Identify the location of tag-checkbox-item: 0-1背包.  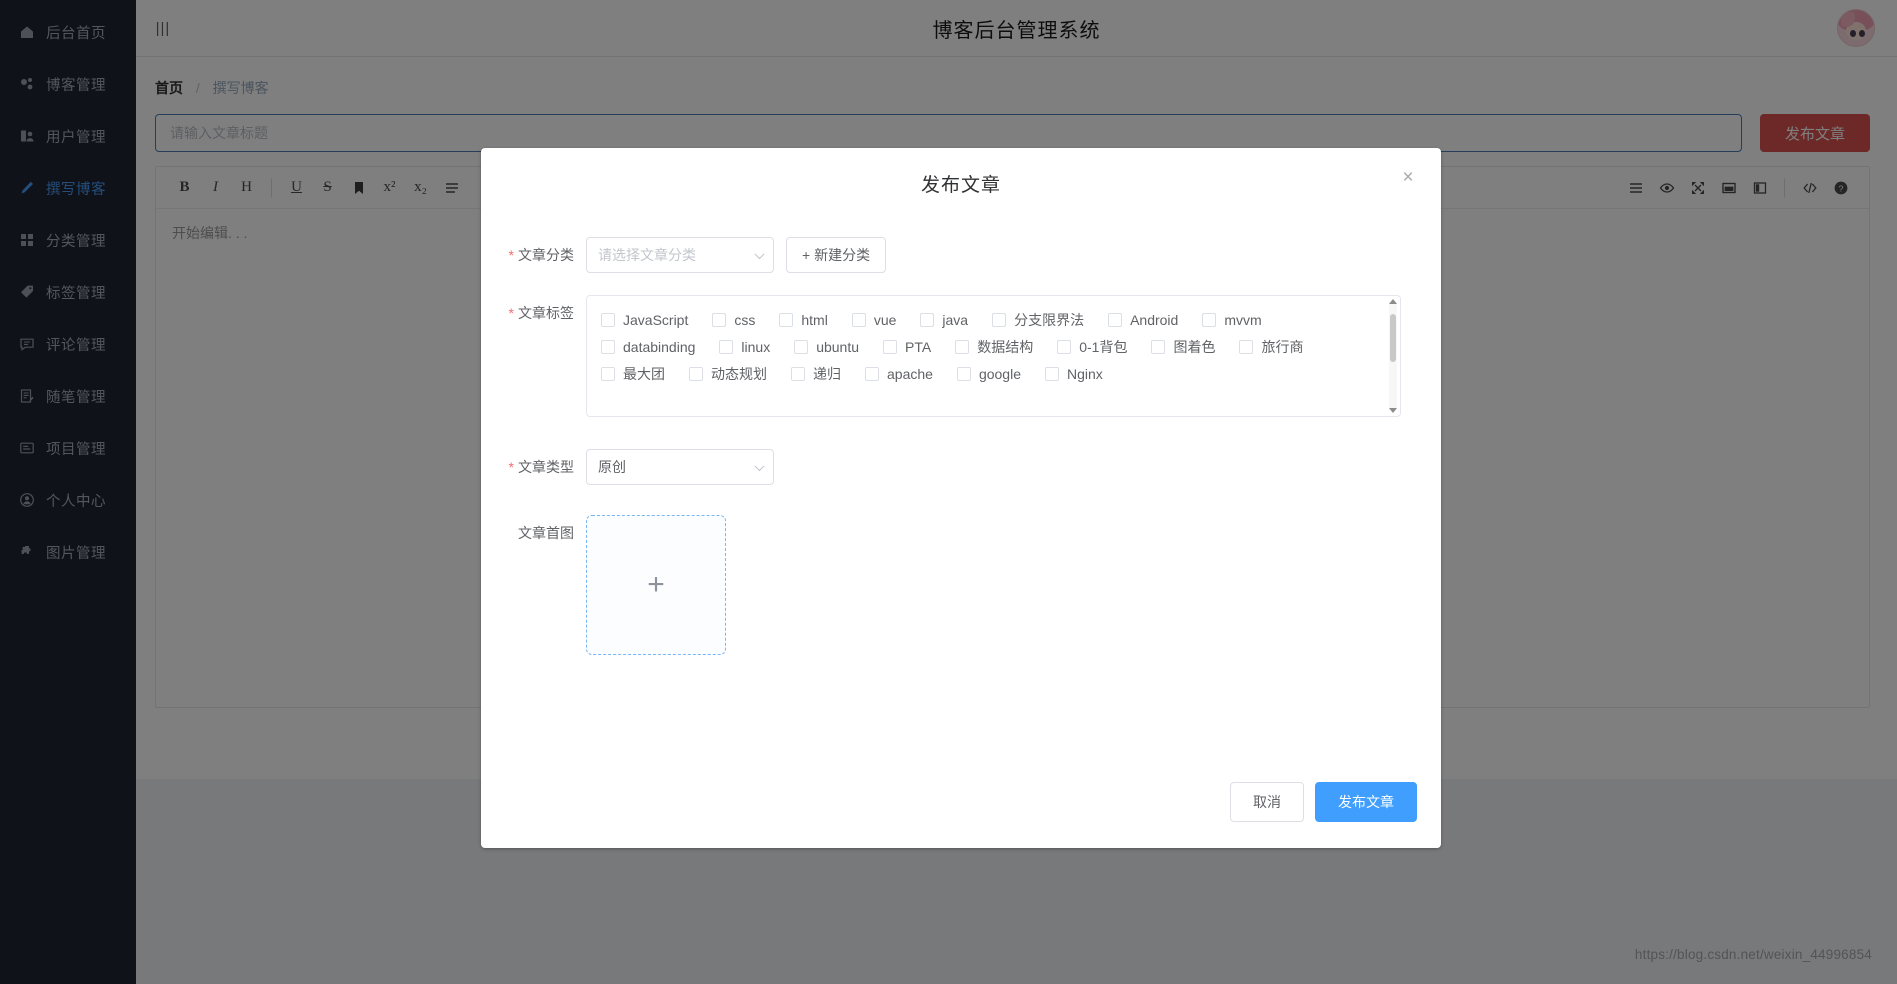
(1092, 346).